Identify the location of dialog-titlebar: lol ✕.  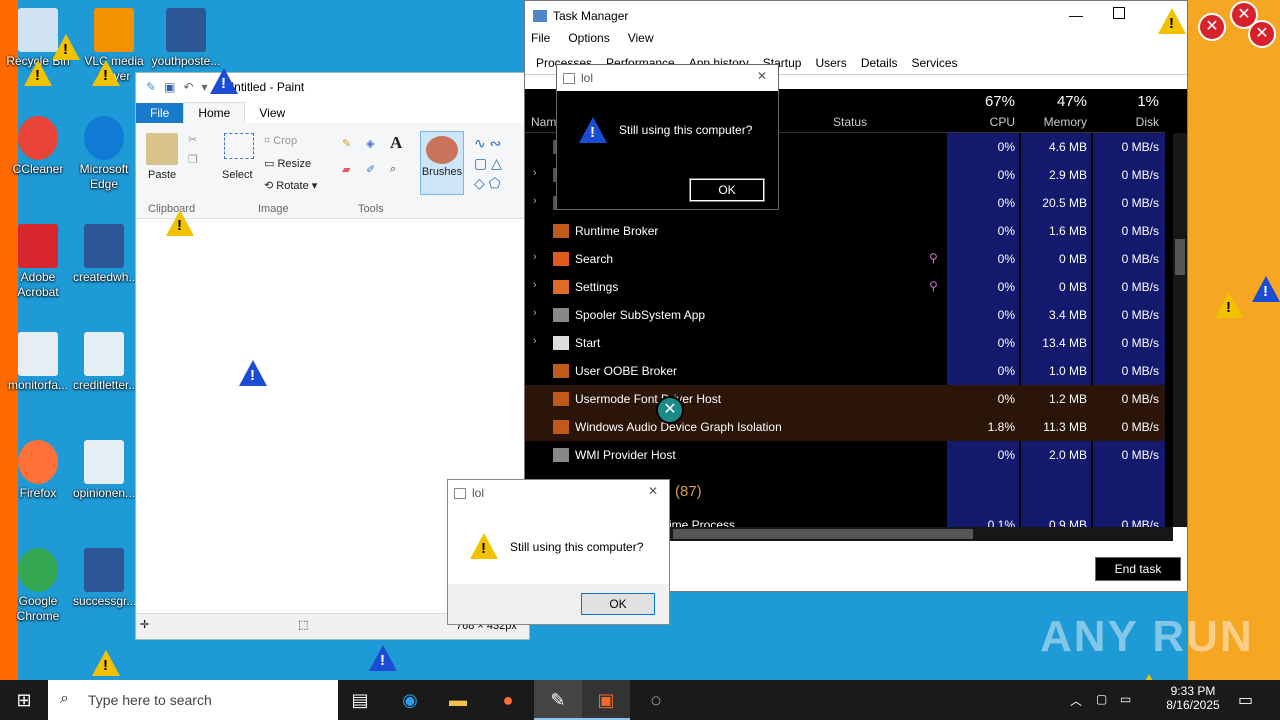
(667, 78).